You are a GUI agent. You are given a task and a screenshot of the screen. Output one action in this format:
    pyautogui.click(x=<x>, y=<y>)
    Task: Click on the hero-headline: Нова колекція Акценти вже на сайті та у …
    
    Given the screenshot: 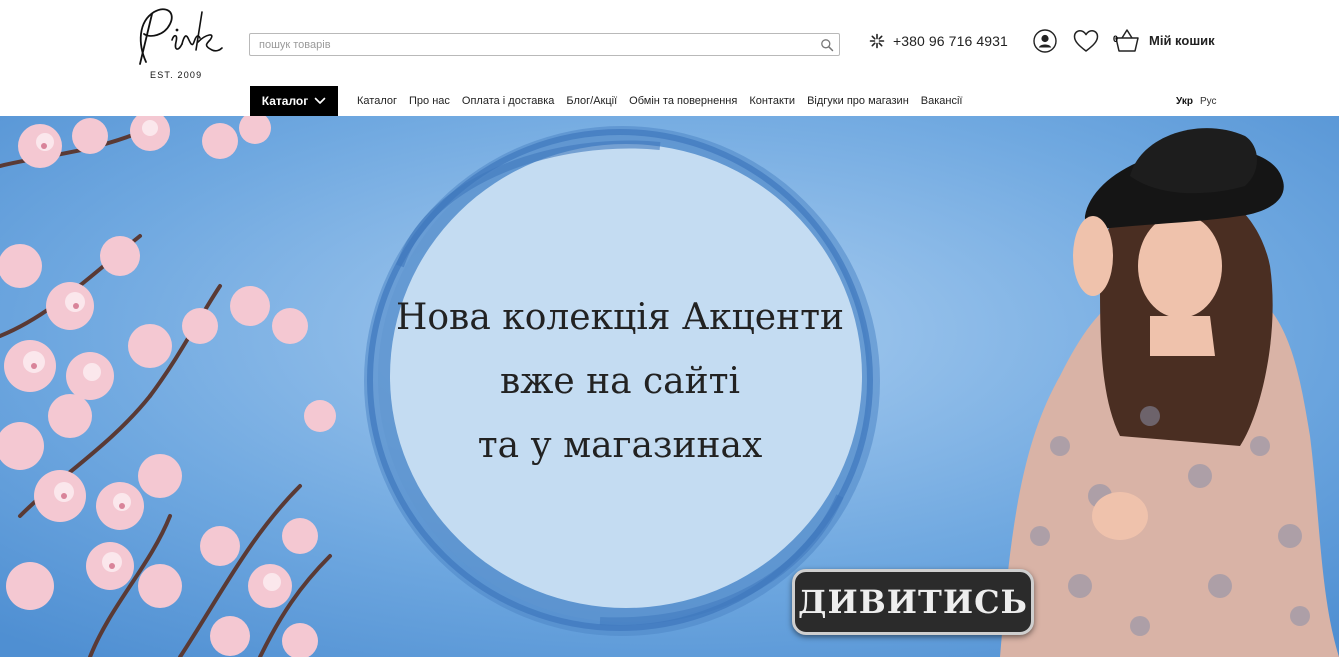 What is the action you would take?
    pyautogui.click(x=620, y=382)
    